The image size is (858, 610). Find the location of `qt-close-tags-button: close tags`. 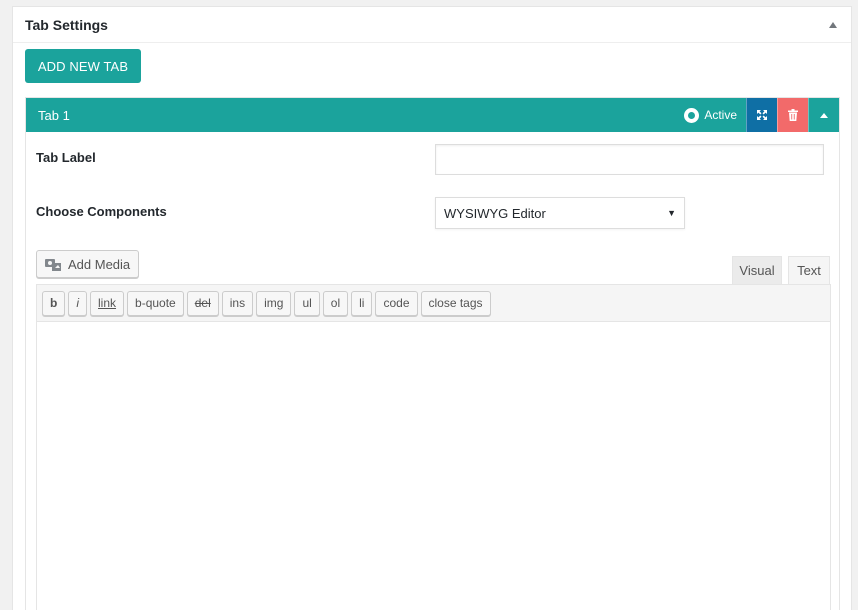

qt-close-tags-button: close tags is located at coordinates (455, 303).